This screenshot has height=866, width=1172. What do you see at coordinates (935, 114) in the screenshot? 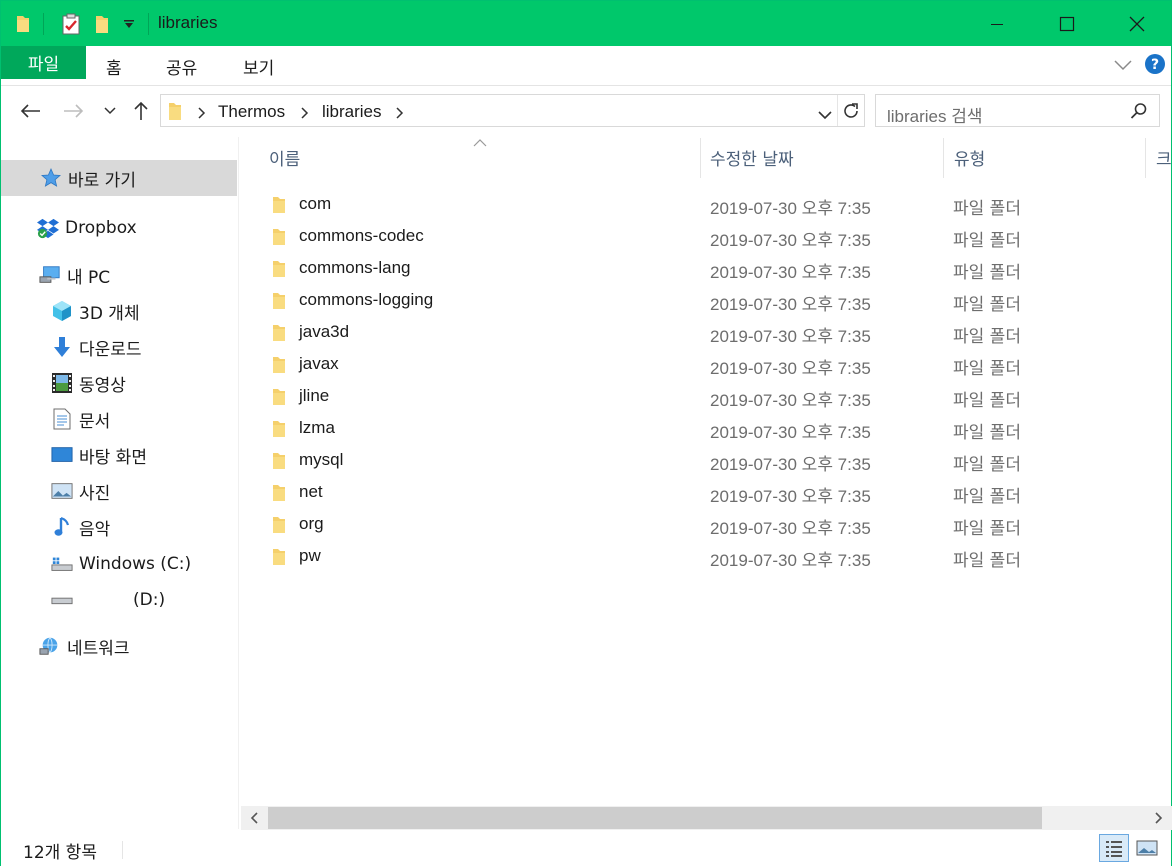
I see `search-input: libraries 검색` at bounding box center [935, 114].